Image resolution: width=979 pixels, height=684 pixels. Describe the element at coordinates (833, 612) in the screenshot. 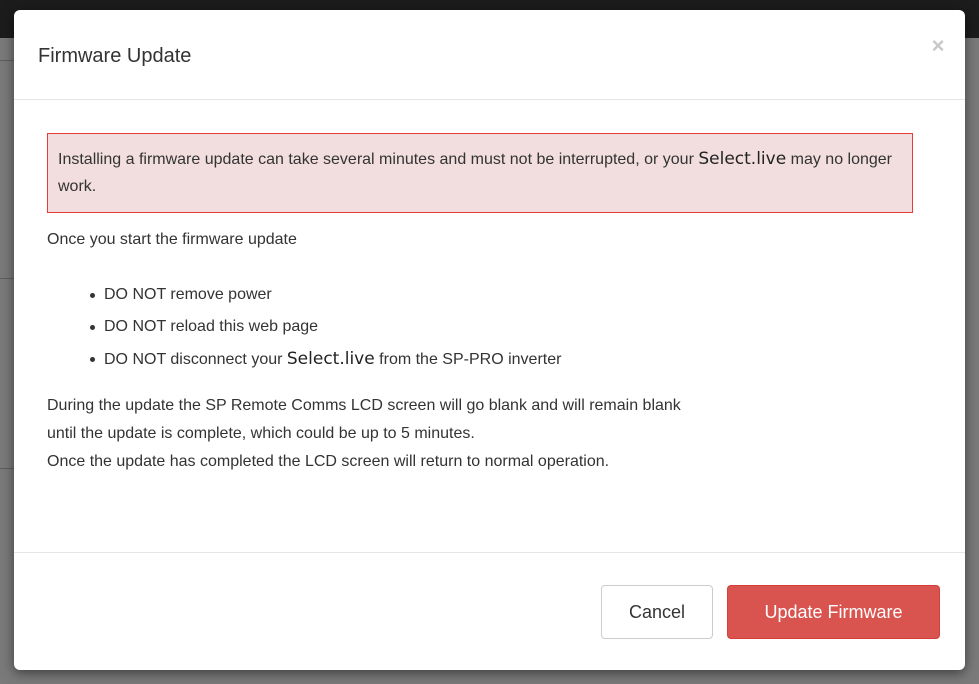

I see `update-firmware-button: Update Firmware` at that location.